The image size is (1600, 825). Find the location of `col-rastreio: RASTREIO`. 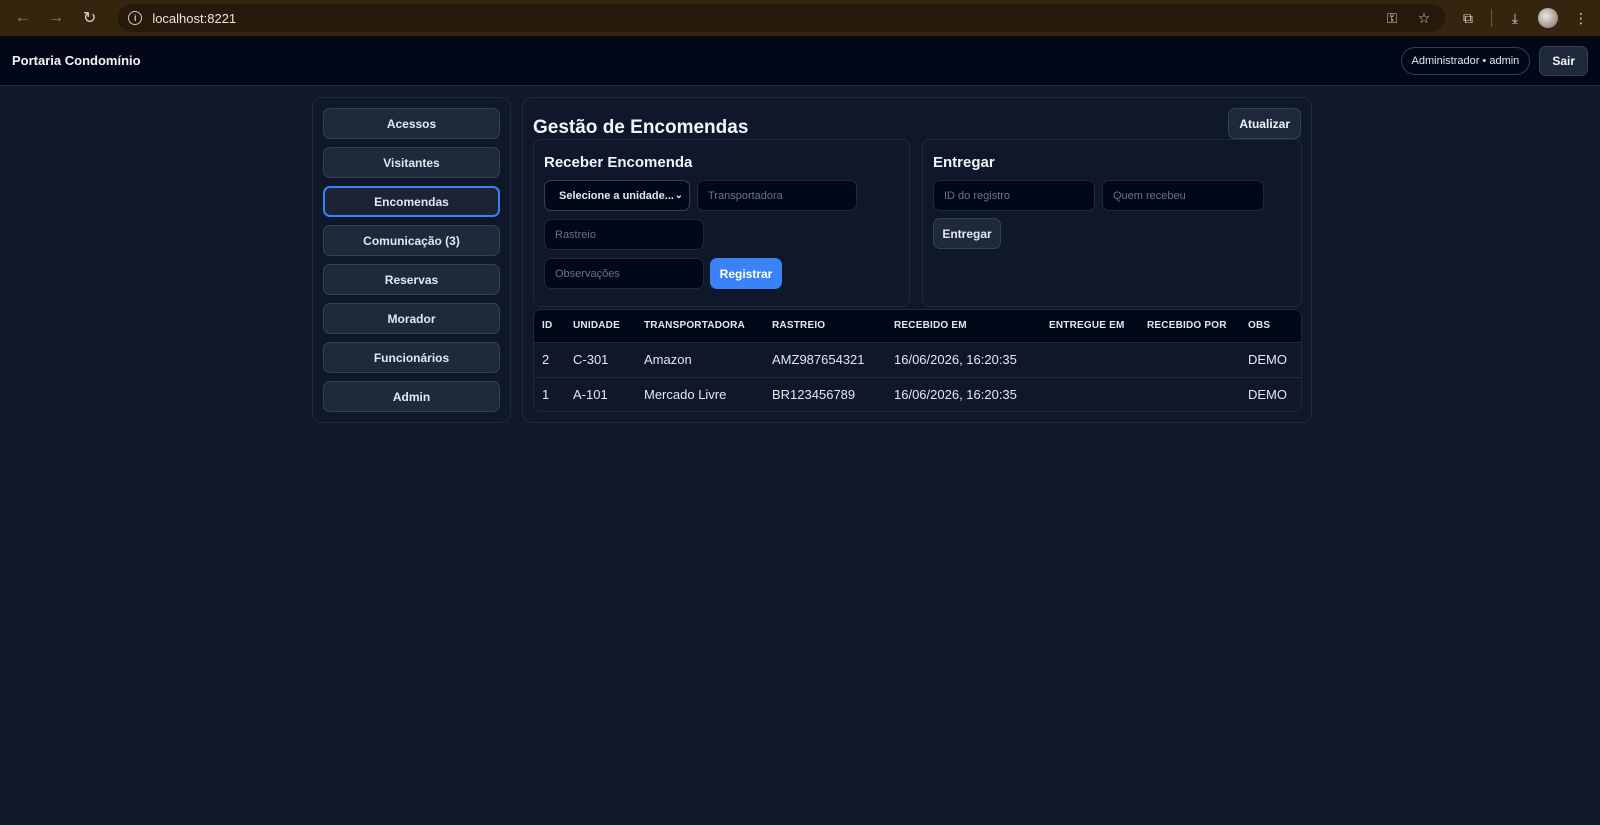

col-rastreio: RASTREIO is located at coordinates (825, 326).